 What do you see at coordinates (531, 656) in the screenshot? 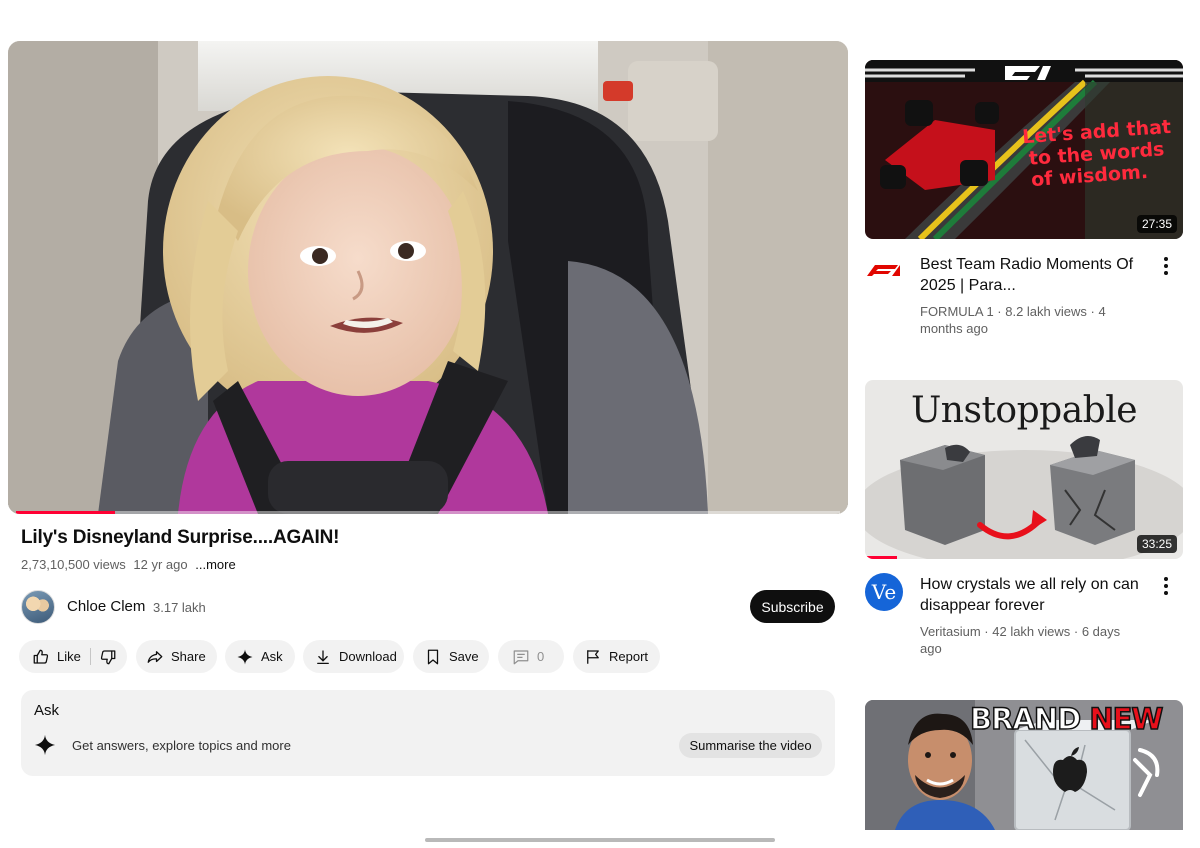
I see `comments-button: 0` at bounding box center [531, 656].